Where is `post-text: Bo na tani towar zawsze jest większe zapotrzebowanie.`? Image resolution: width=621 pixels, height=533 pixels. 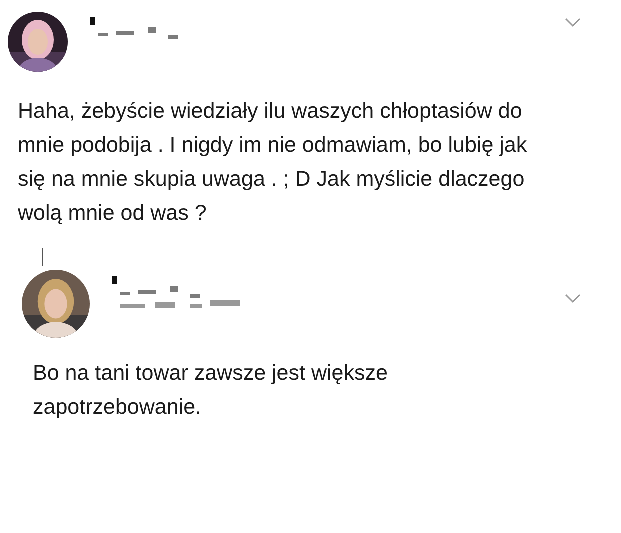 post-text: Bo na tani towar zawsze jest większe zapotrzebowanie. is located at coordinates (211, 390).